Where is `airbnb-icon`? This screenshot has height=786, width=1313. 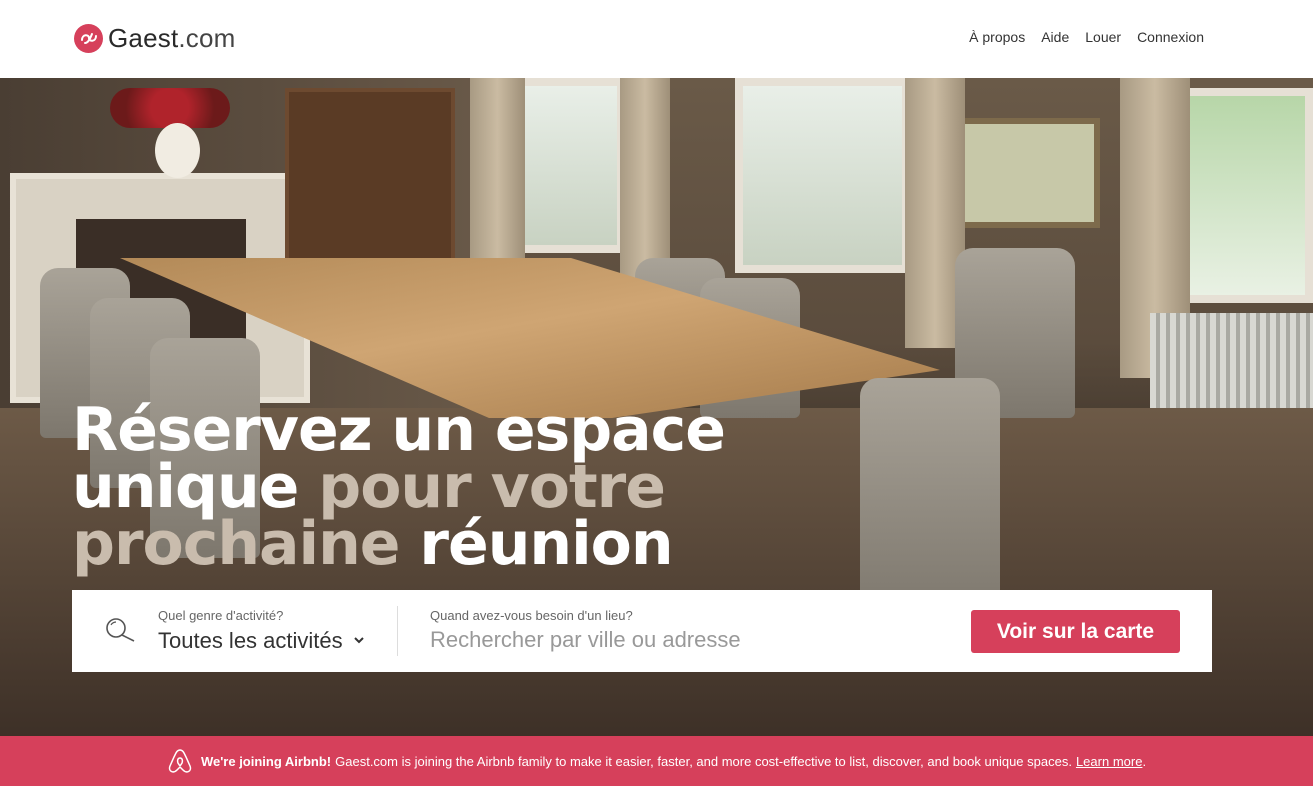
airbnb-icon is located at coordinates (180, 761).